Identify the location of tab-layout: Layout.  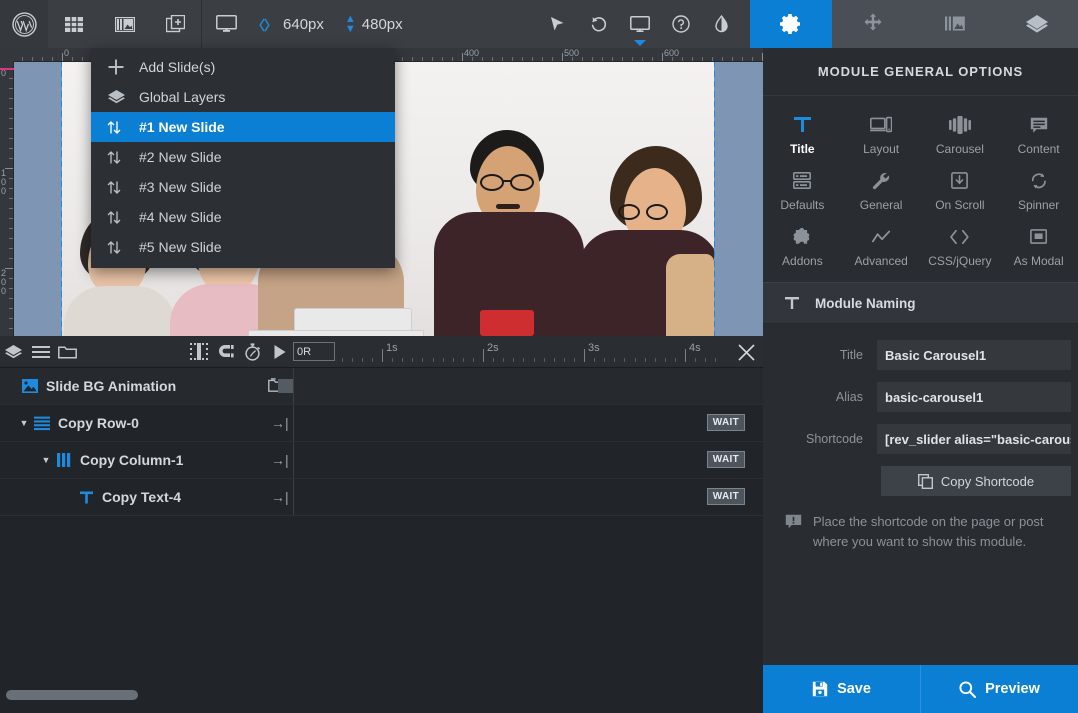
(881, 134).